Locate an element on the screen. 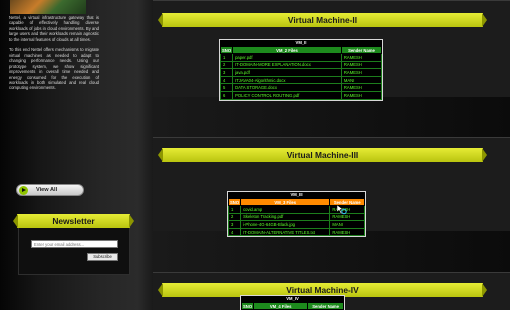  table-row: 4 ITJAVA04-Algorithmic.docx MANI is located at coordinates (301, 80).